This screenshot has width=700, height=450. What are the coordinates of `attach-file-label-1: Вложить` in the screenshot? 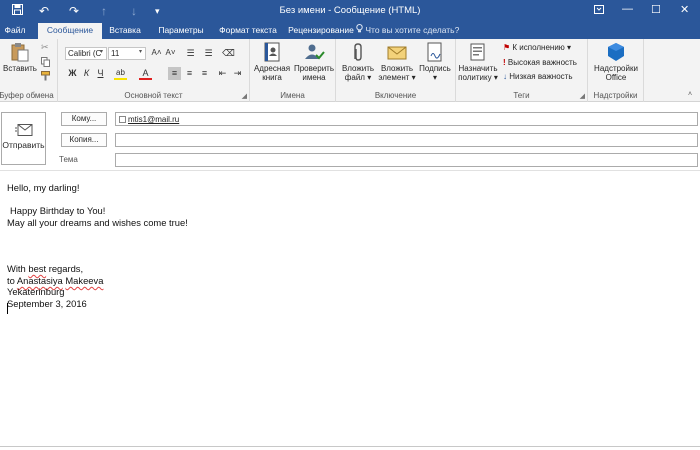 It's located at (358, 68).